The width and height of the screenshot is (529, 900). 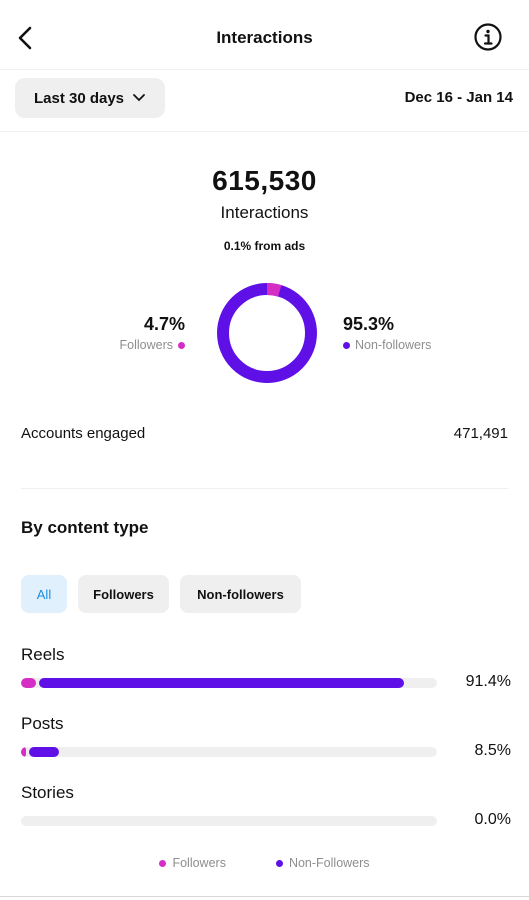 I want to click on date-range-dropdown: Last 30 days, so click(x=90, y=98).